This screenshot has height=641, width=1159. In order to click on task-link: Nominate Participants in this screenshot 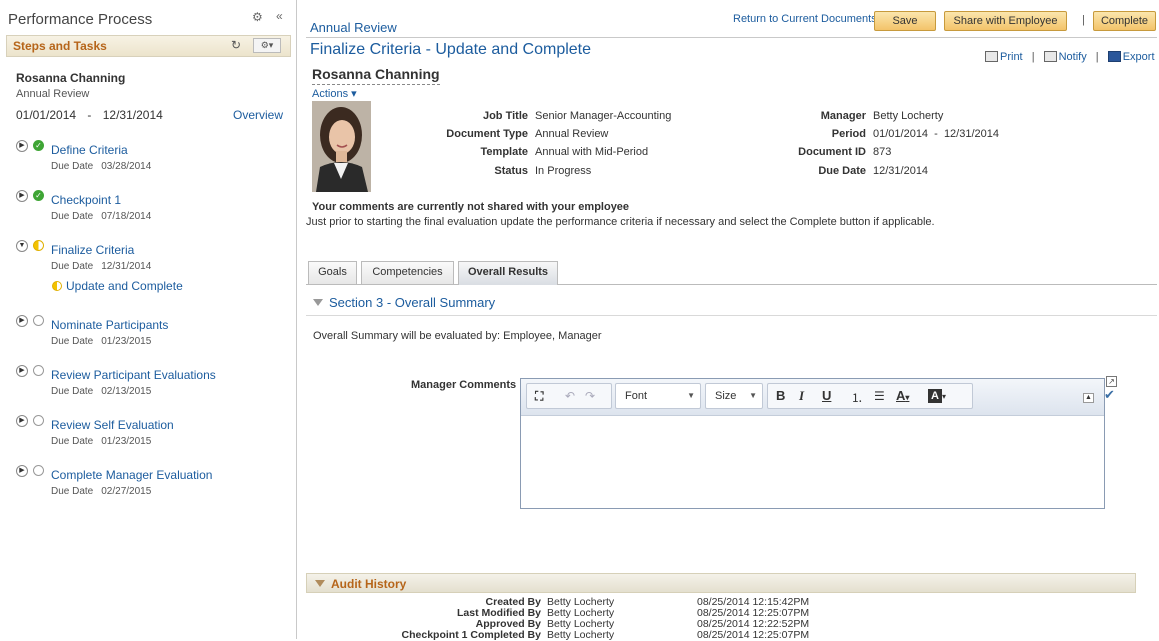, I will do `click(109, 325)`.